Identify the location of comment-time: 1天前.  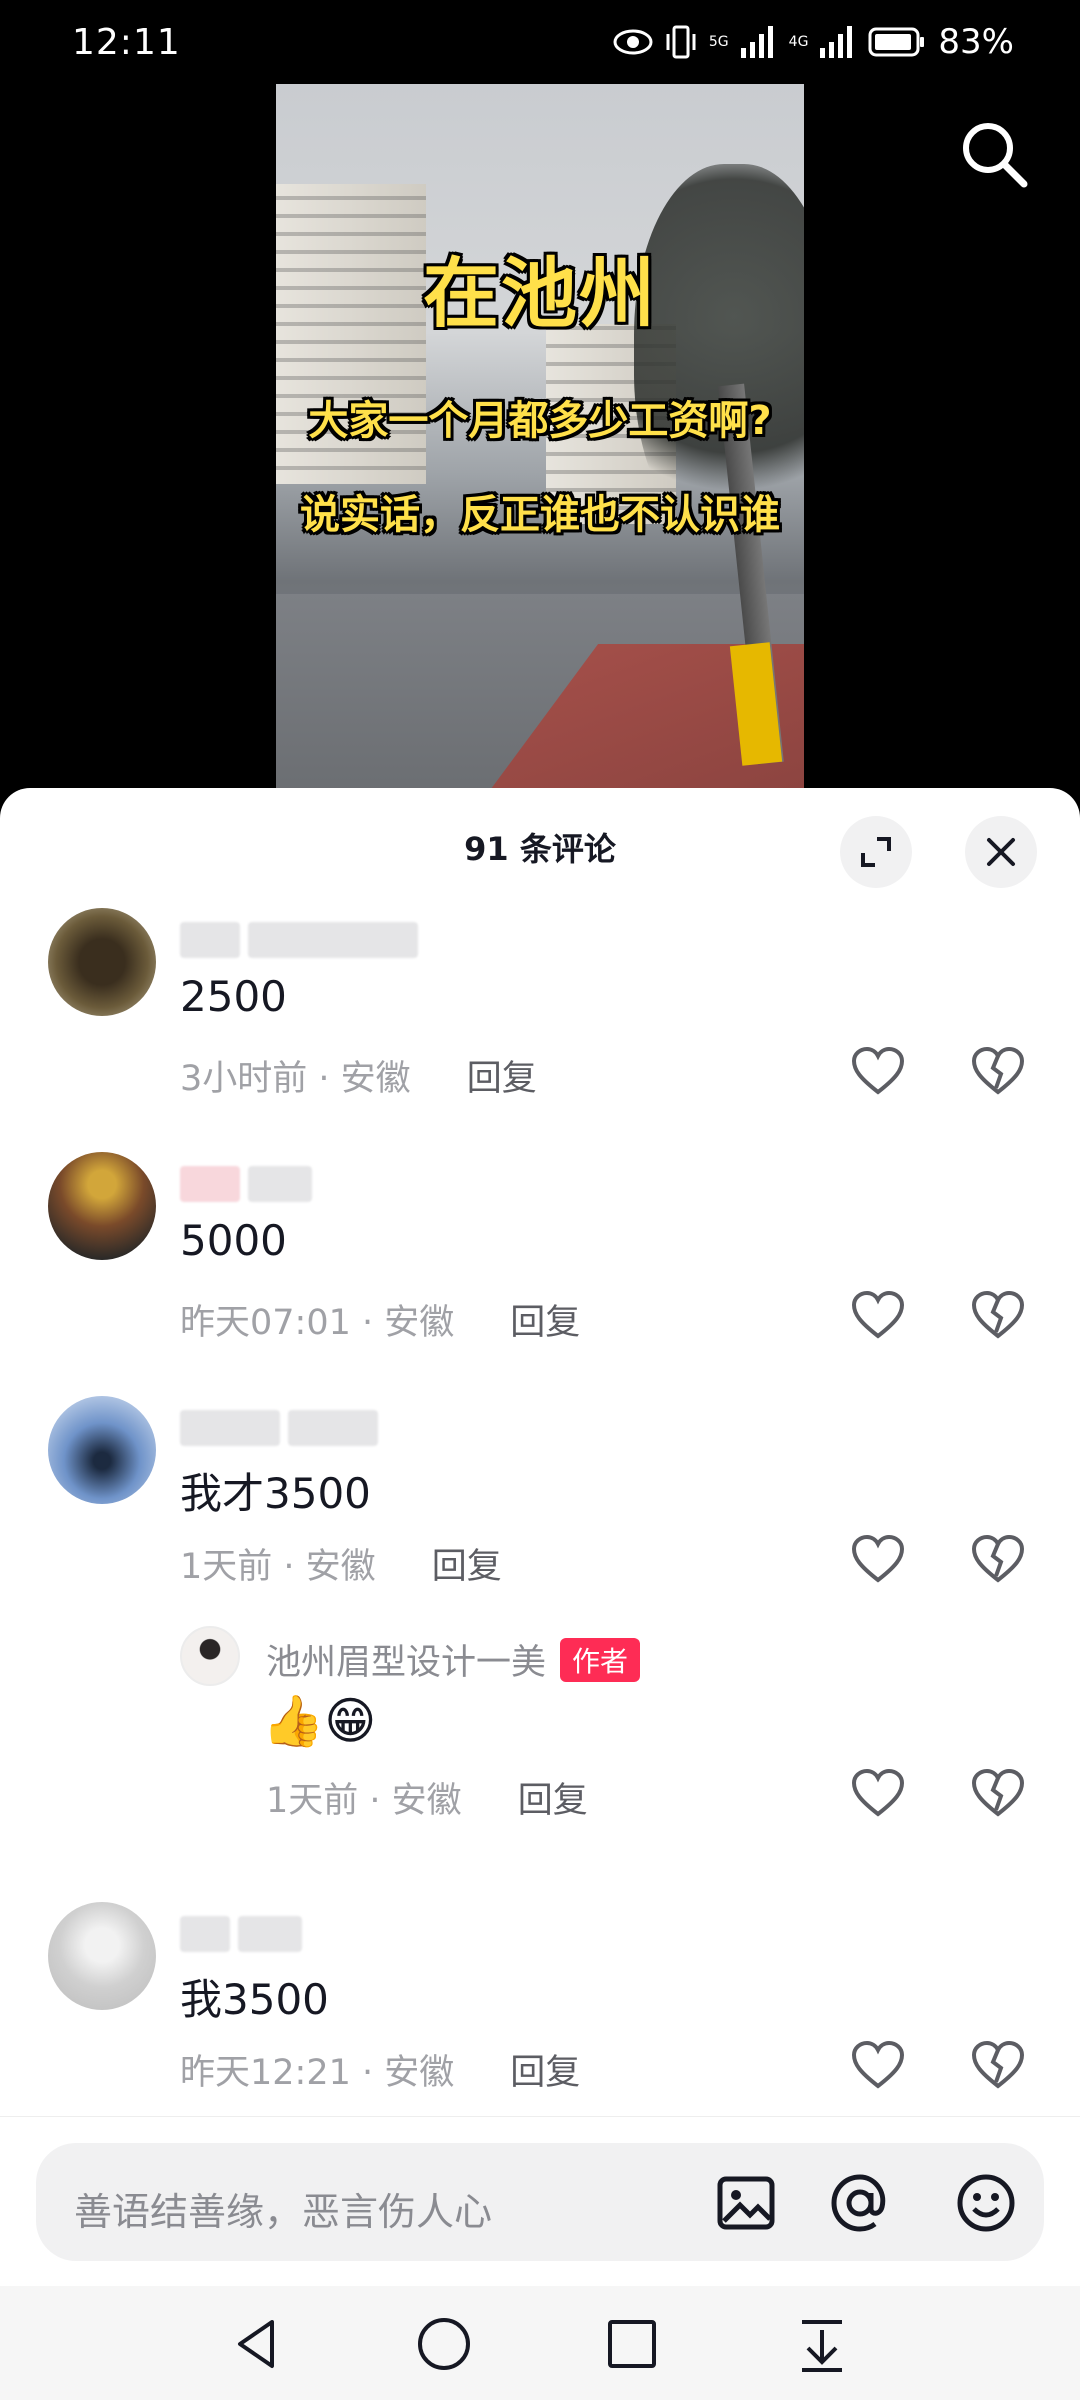
(226, 1567).